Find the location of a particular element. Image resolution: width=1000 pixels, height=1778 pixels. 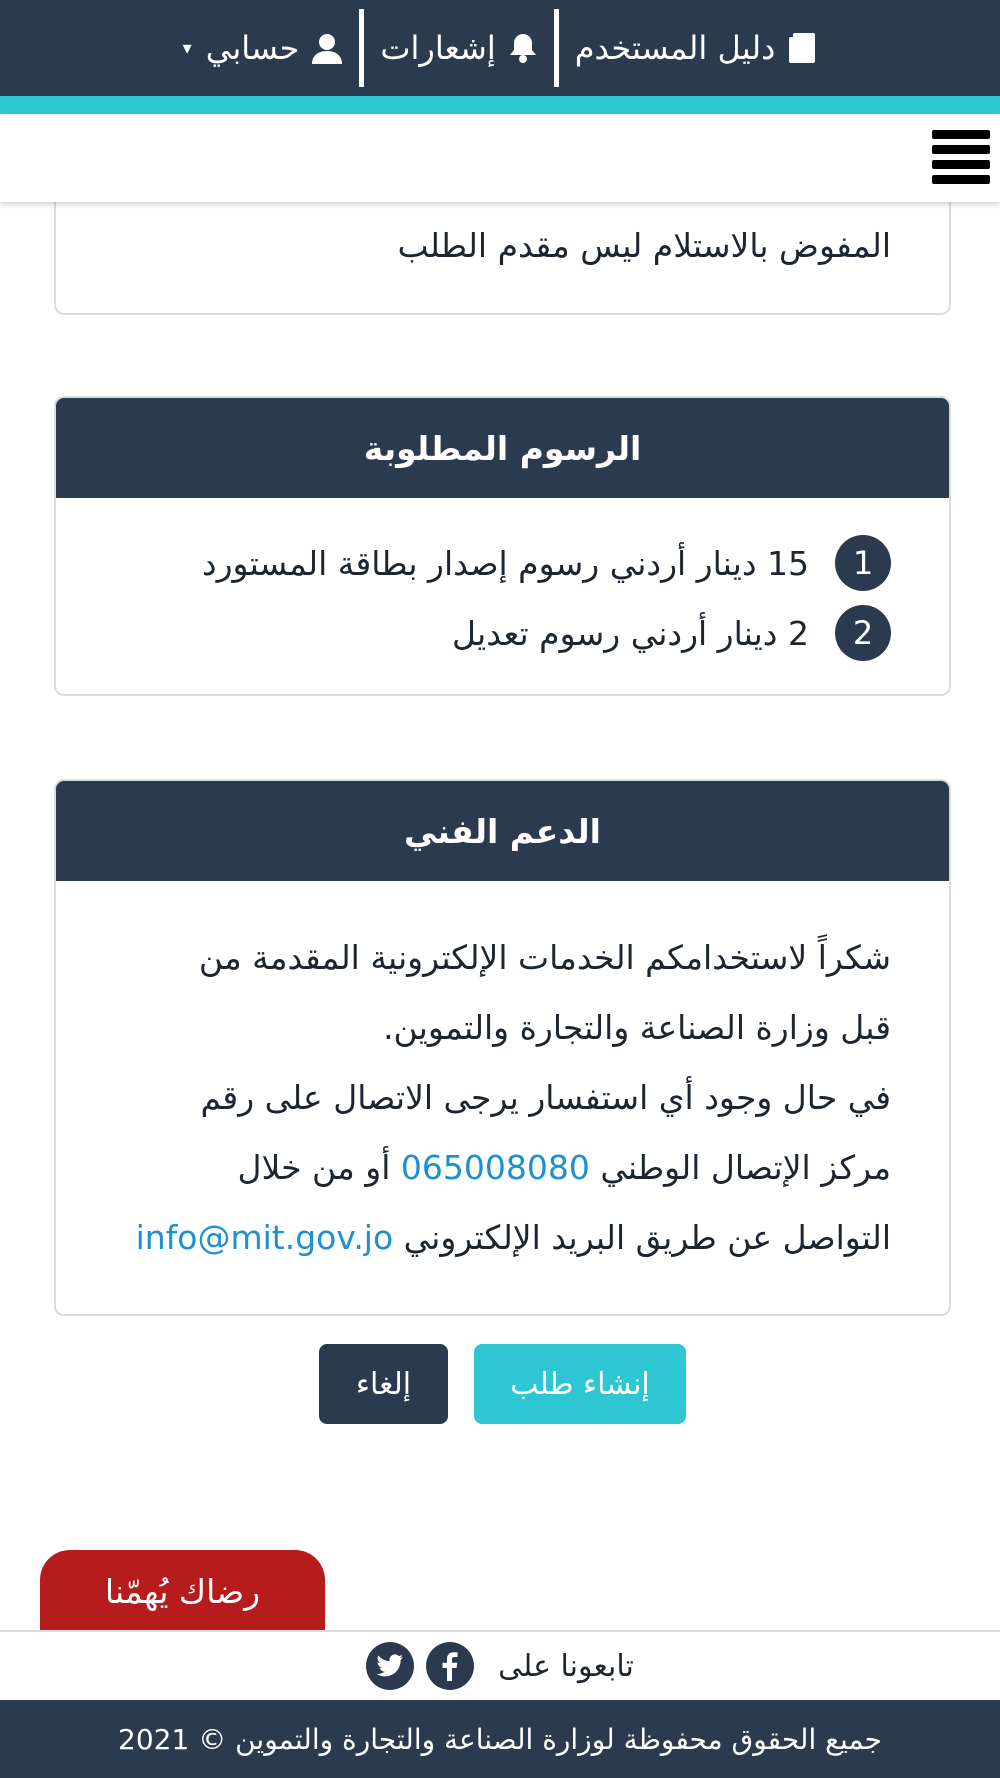

feedback-button: رضاك يُهمّنا is located at coordinates (182, 1591).